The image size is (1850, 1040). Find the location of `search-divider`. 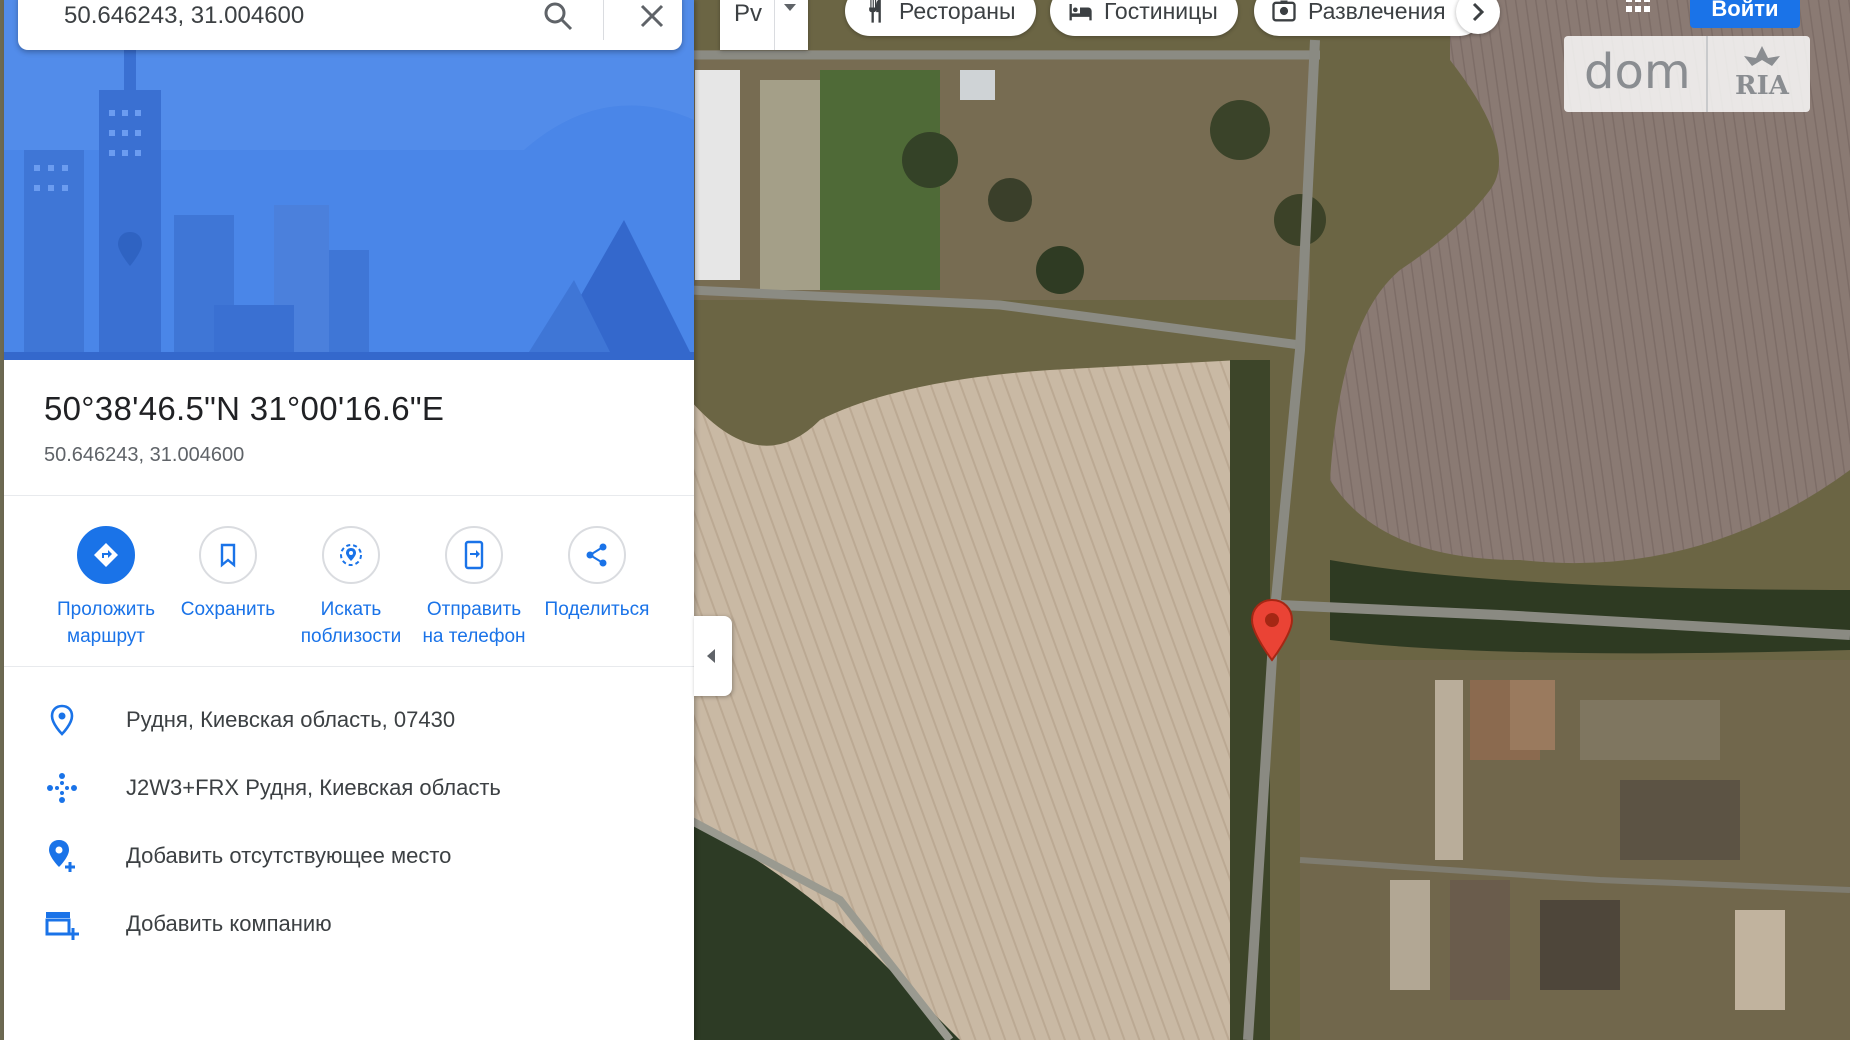

search-divider is located at coordinates (603, 20).